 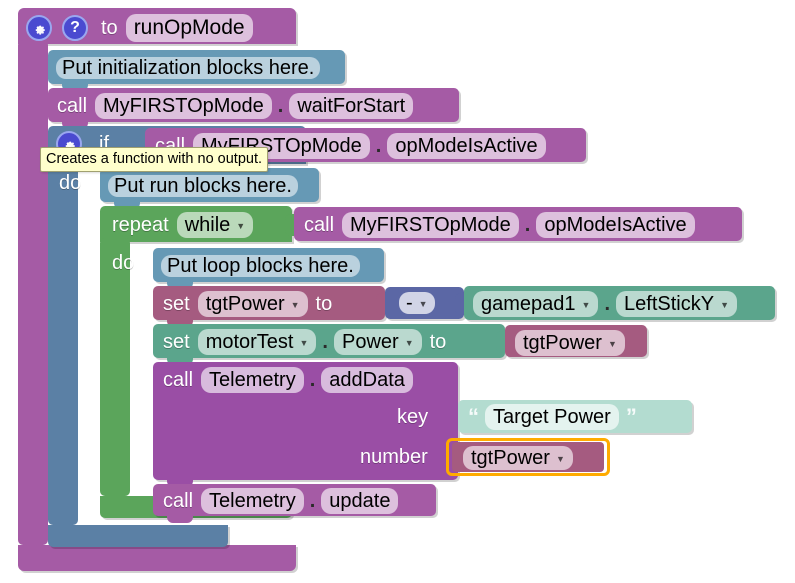 What do you see at coordinates (245, 303) in the screenshot?
I see `set-tgtpower-variable-value: tgtPower` at bounding box center [245, 303].